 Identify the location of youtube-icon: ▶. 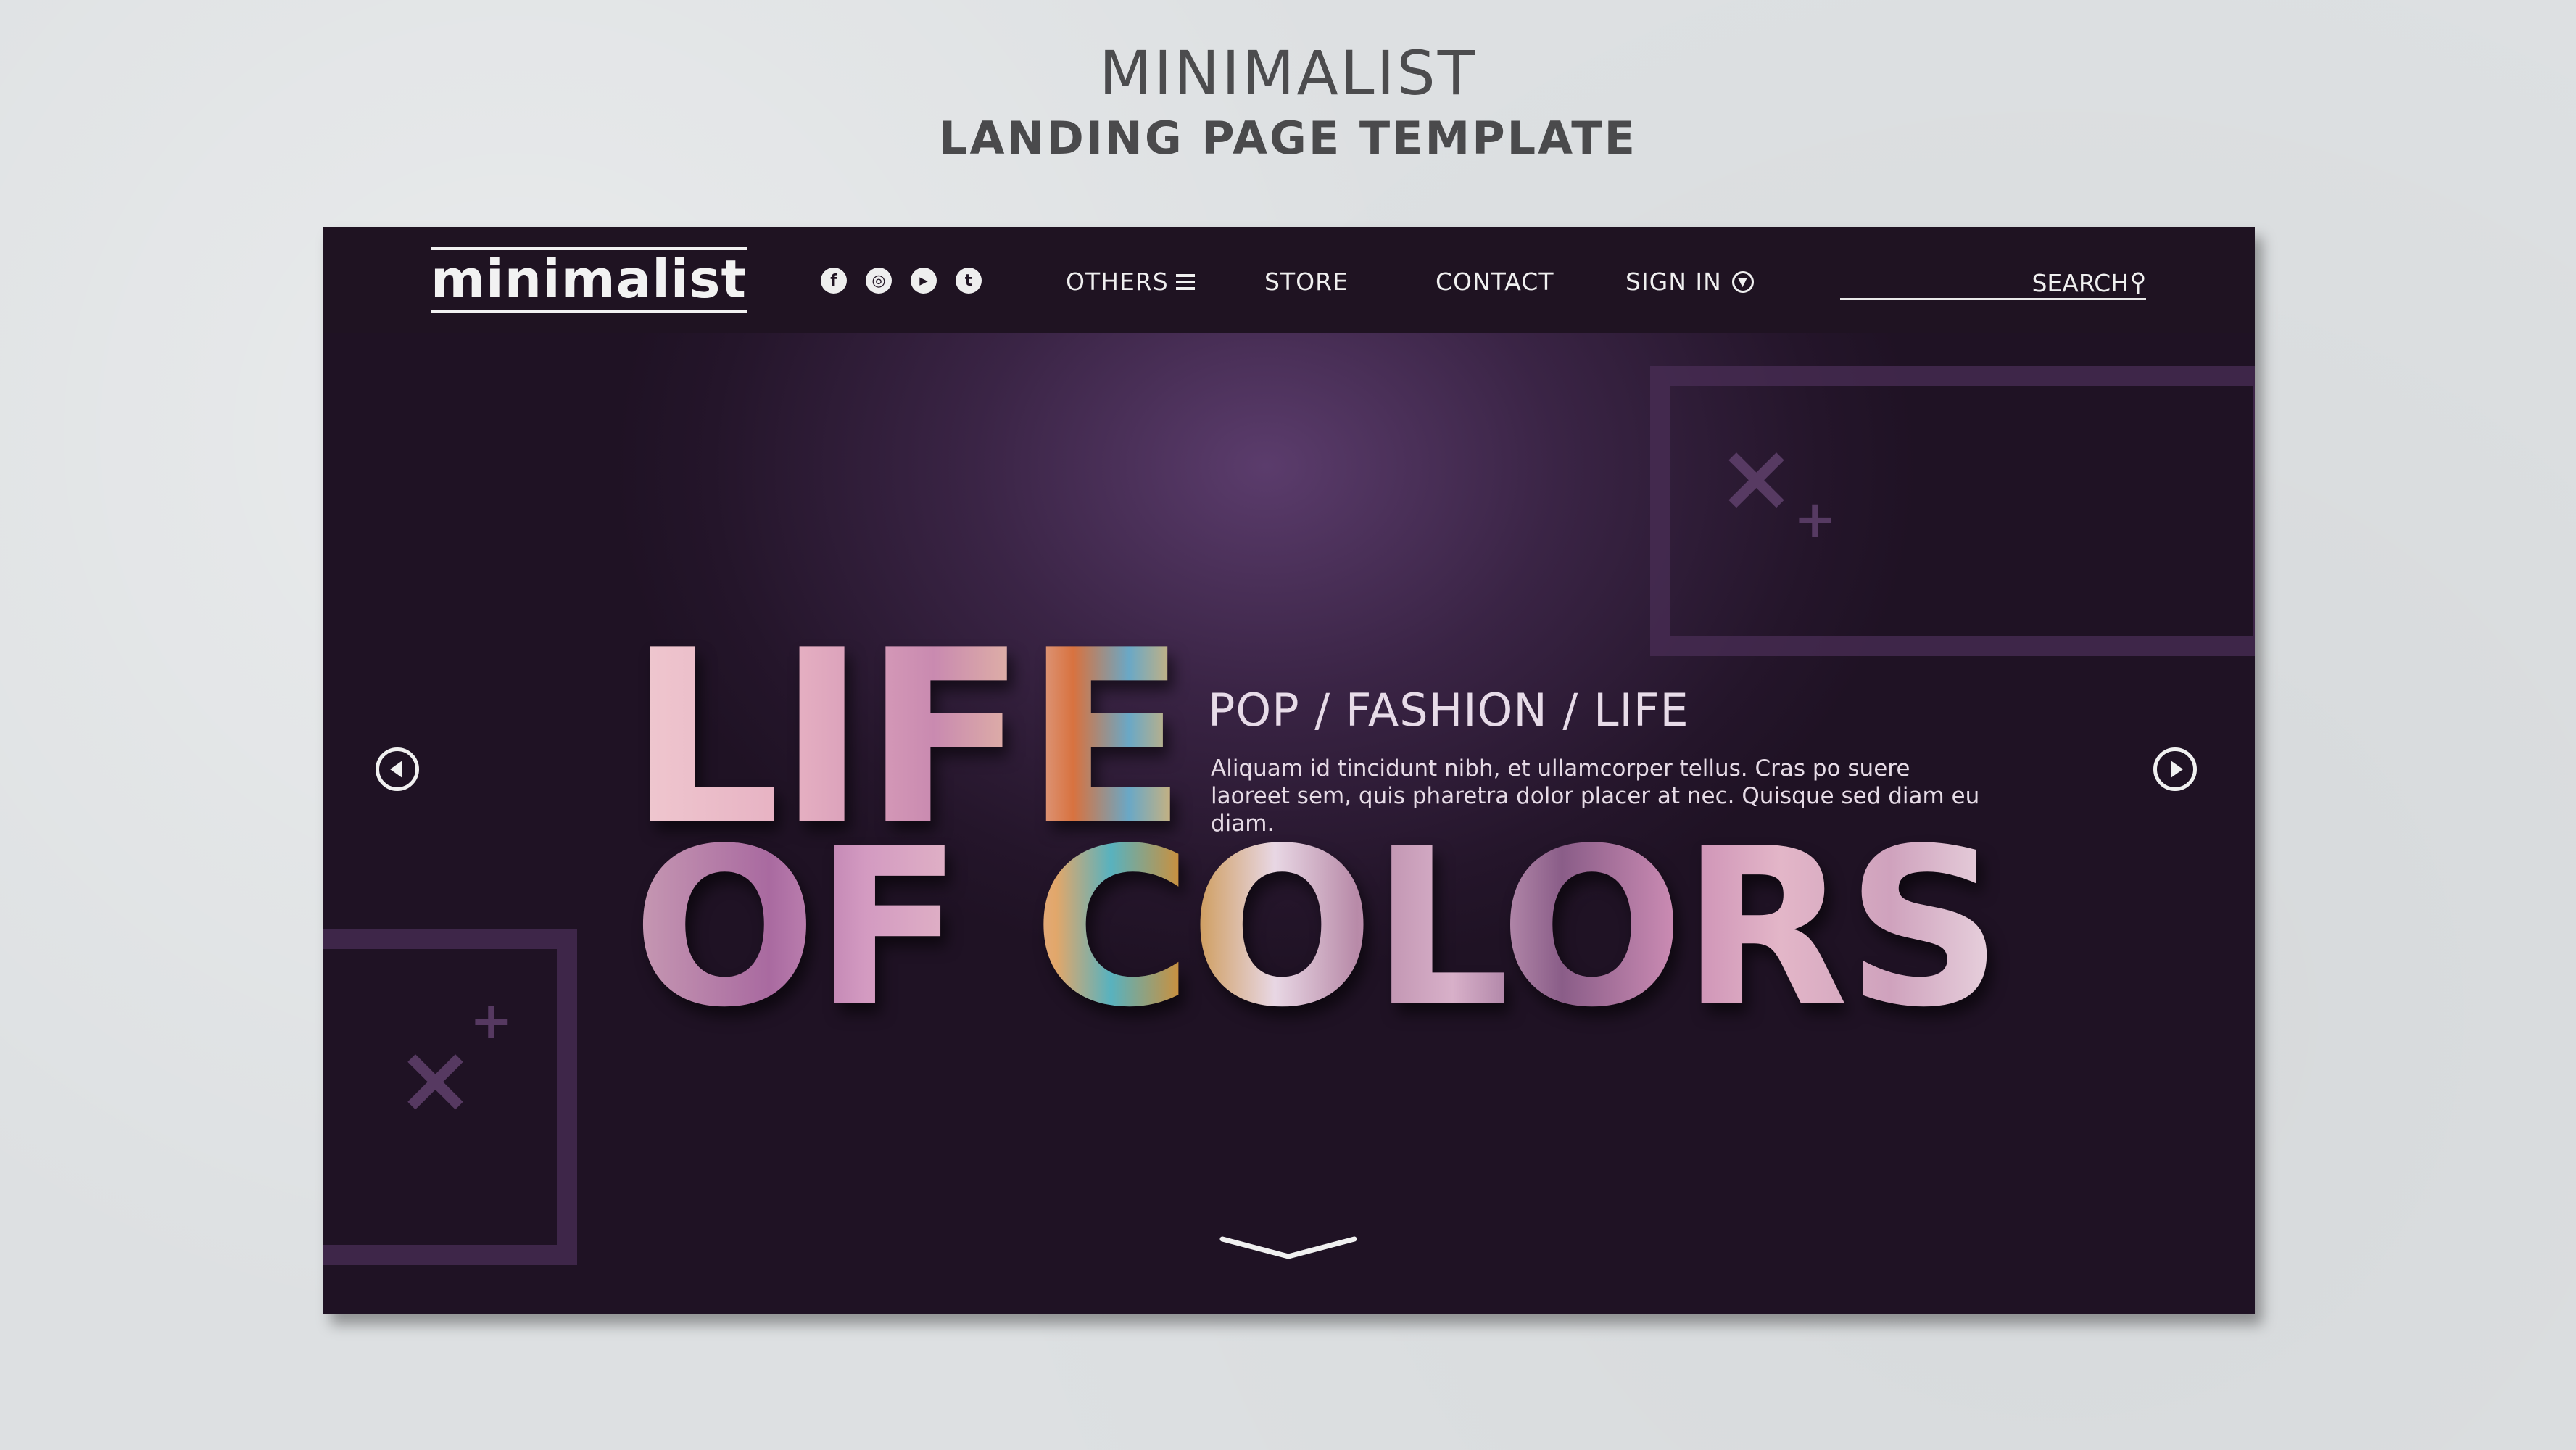
(924, 281).